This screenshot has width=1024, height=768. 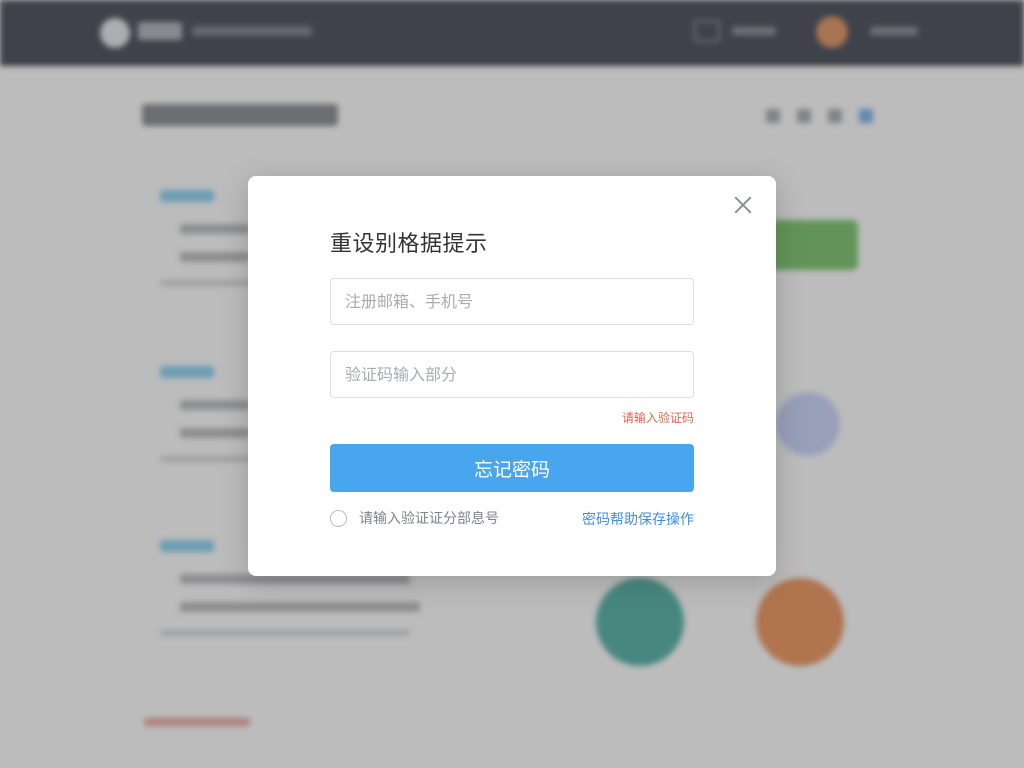 I want to click on password-help-link: 密码帮助保存操作, so click(x=638, y=519).